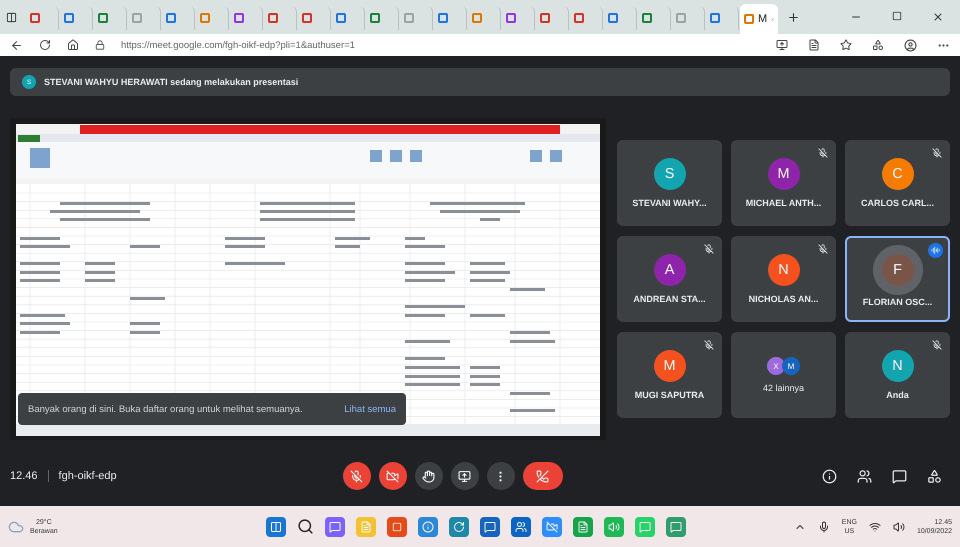 This screenshot has height=547, width=960. Describe the element at coordinates (305, 526) in the screenshot. I see `search-icon` at that location.